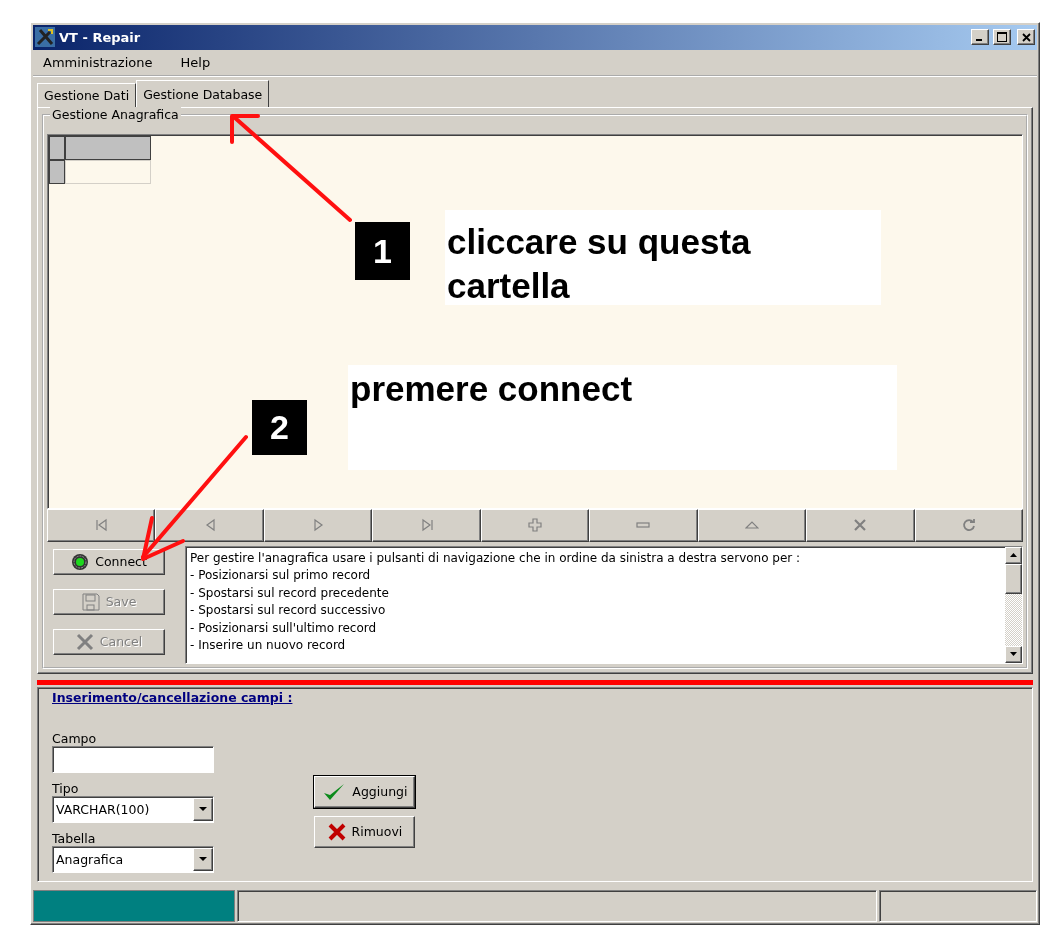 Image resolution: width=1048 pixels, height=930 pixels. What do you see at coordinates (281, 576) in the screenshot?
I see `help-text-line: - Posizionarsi sul primo record` at bounding box center [281, 576].